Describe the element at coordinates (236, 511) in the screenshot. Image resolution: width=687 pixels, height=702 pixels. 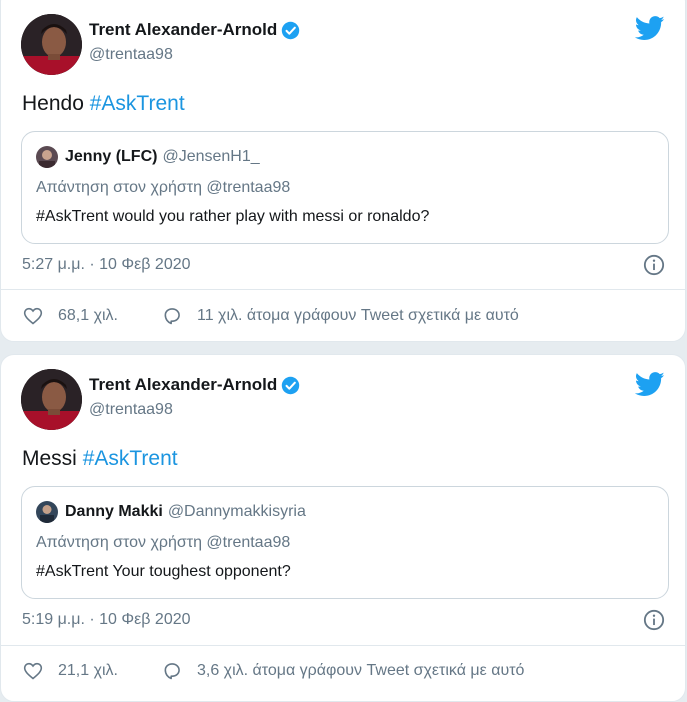
I see `quoted-author-handle: @Dannymakkisyria` at that location.